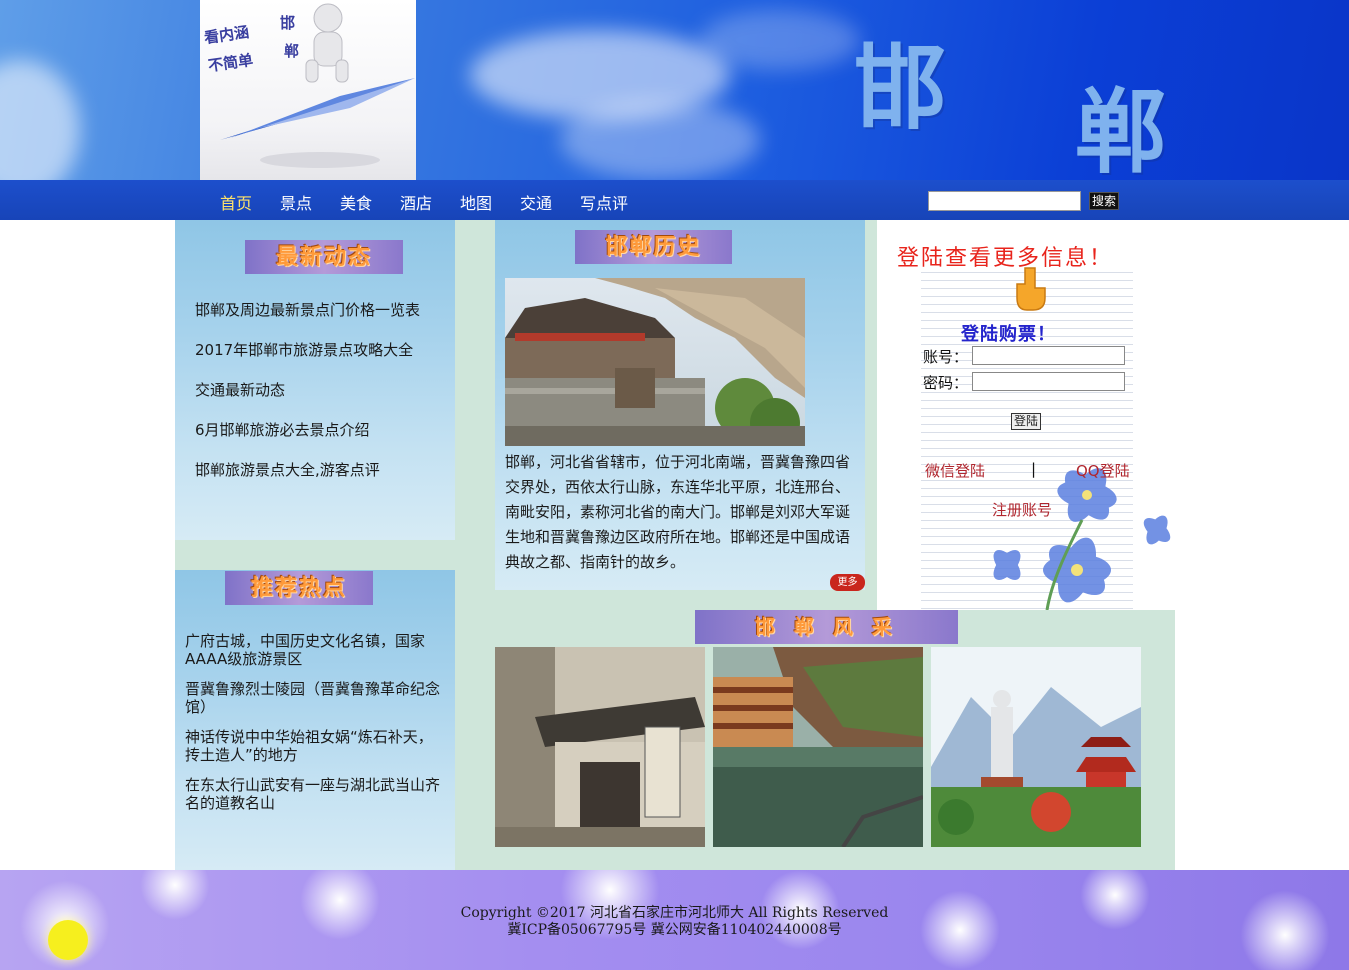 The image size is (1349, 970). Describe the element at coordinates (1104, 201) in the screenshot. I see `search-button: 搜索` at that location.